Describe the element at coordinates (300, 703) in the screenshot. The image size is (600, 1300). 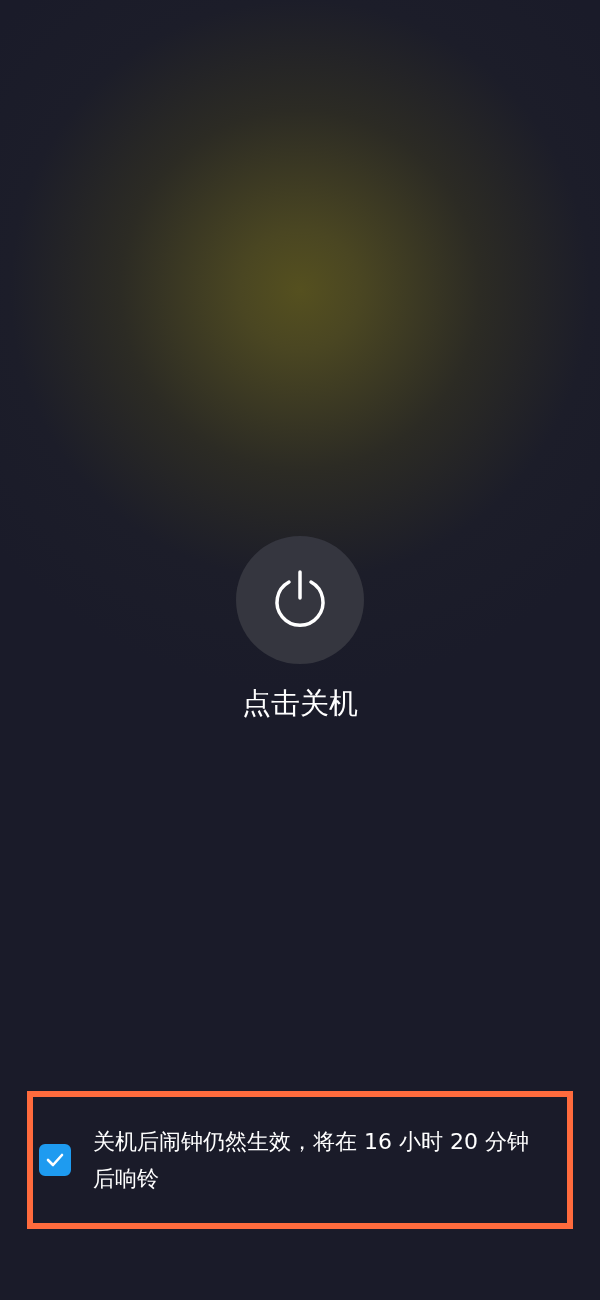
I see `power-off-label: 点击关机` at that location.